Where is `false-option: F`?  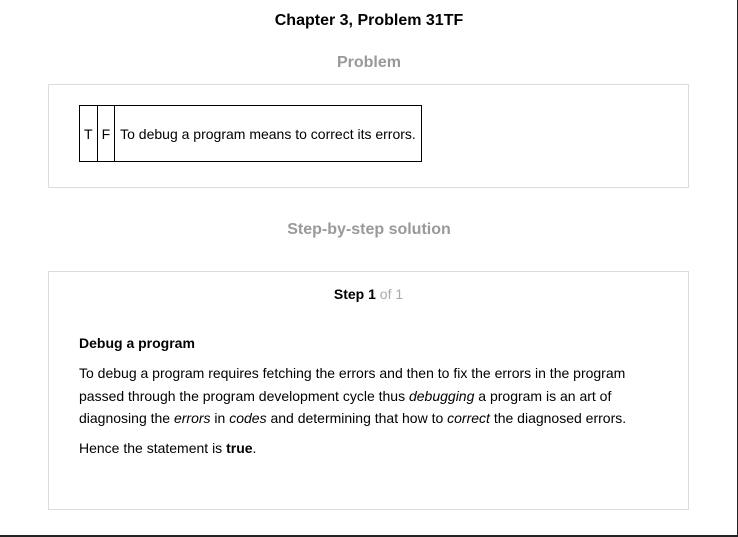
false-option: F is located at coordinates (106, 133).